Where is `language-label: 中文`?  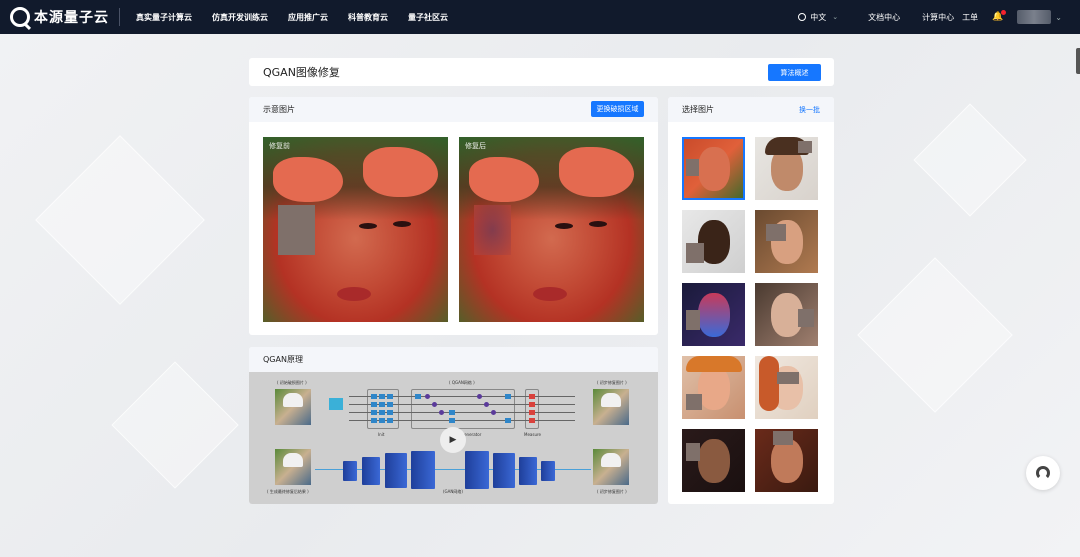 language-label: 中文 is located at coordinates (818, 17).